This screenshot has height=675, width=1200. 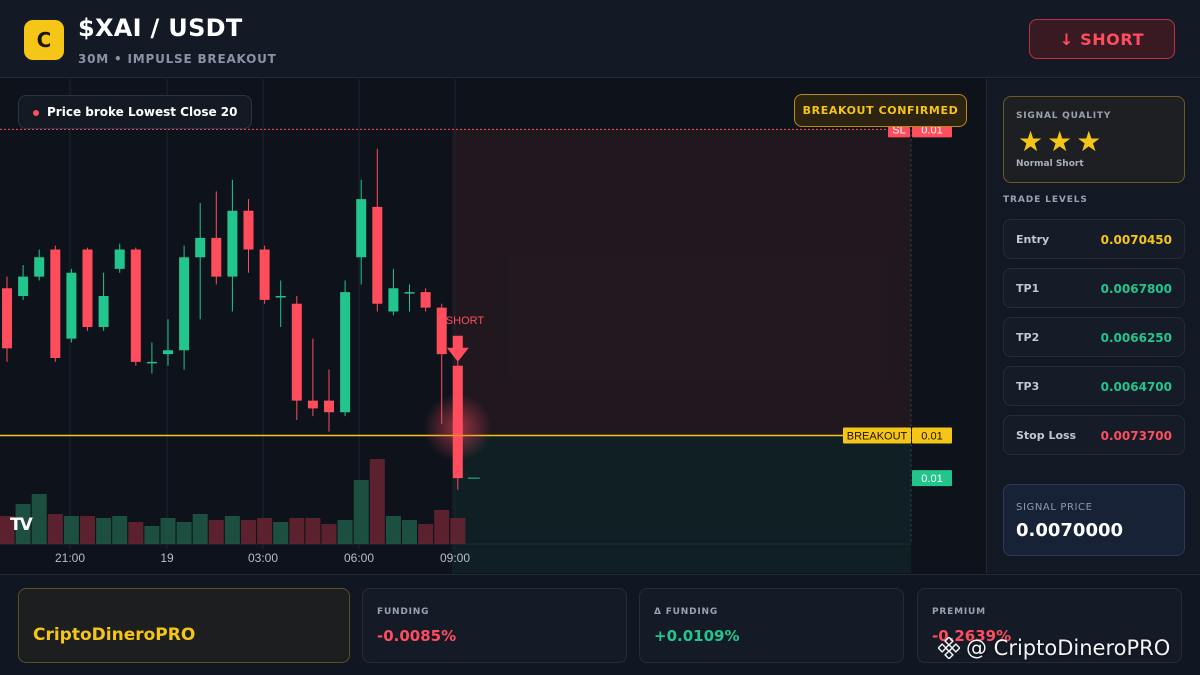 I want to click on trade-level-row: TP1 0.0067800, so click(x=1094, y=288).